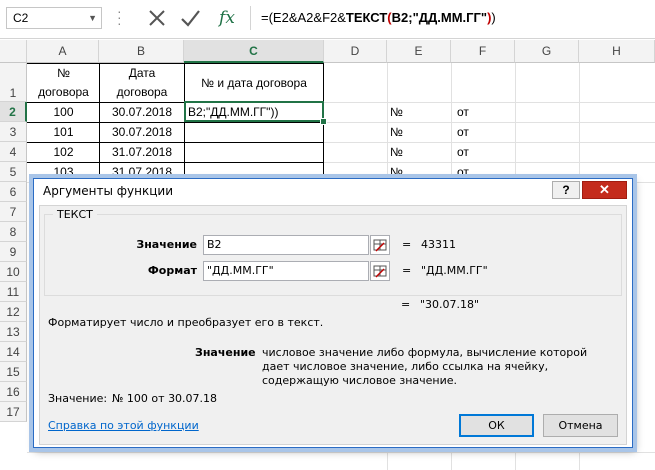 The image size is (655, 470). I want to click on arg2-value: "ДД.ММ.ГГ", so click(240, 270).